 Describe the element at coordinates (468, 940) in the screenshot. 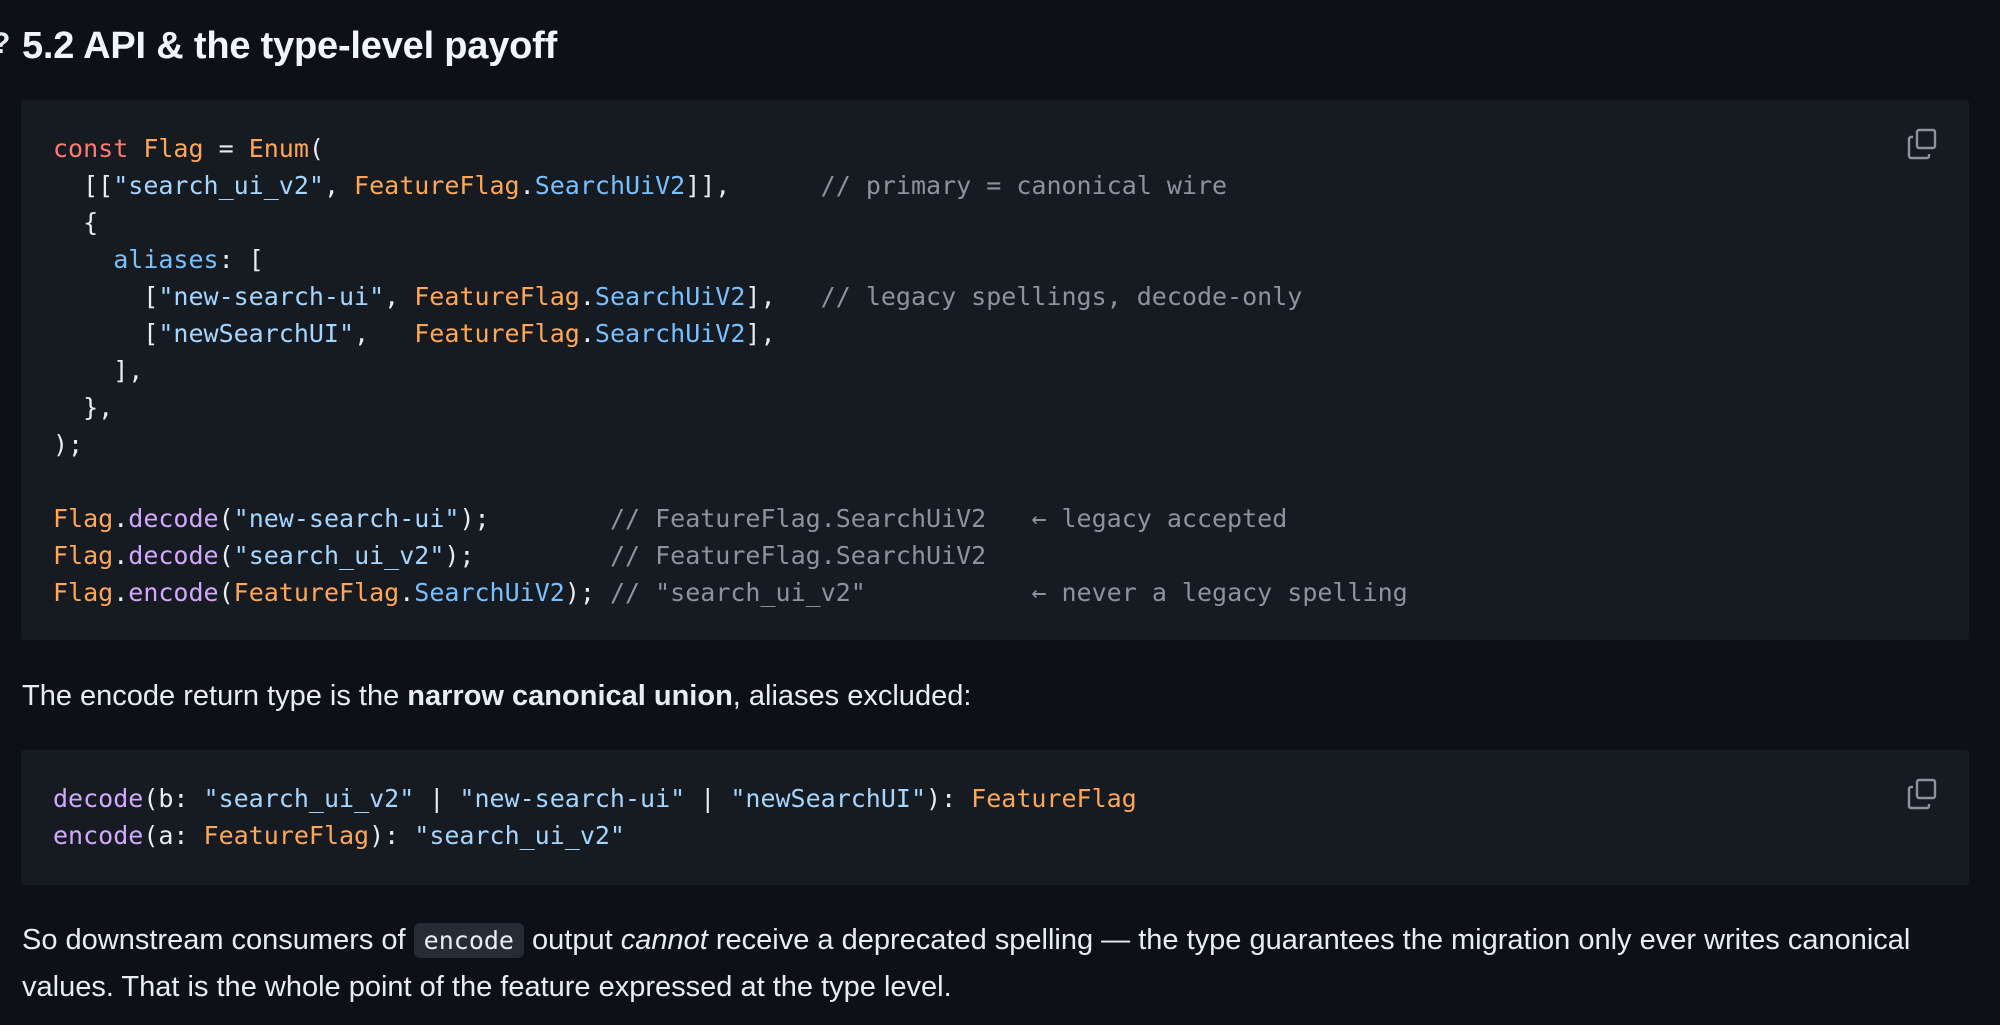

I see `inline-code-encode: encode` at that location.